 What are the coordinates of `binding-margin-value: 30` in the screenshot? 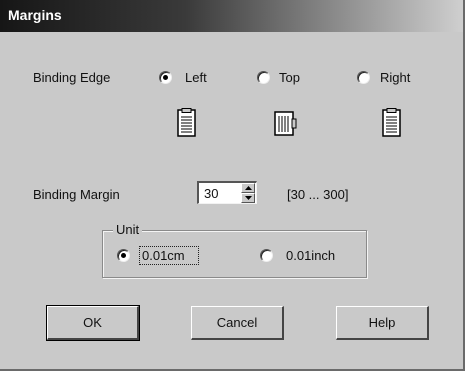 It's located at (211, 193).